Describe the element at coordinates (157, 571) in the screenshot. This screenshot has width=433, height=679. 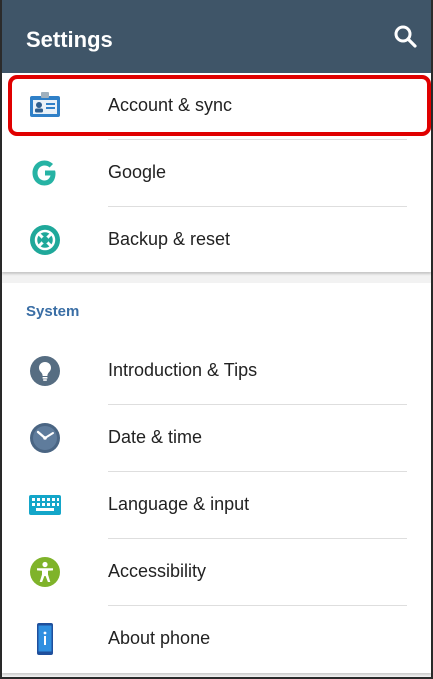
I see `settings-item-label: Accessibility` at that location.